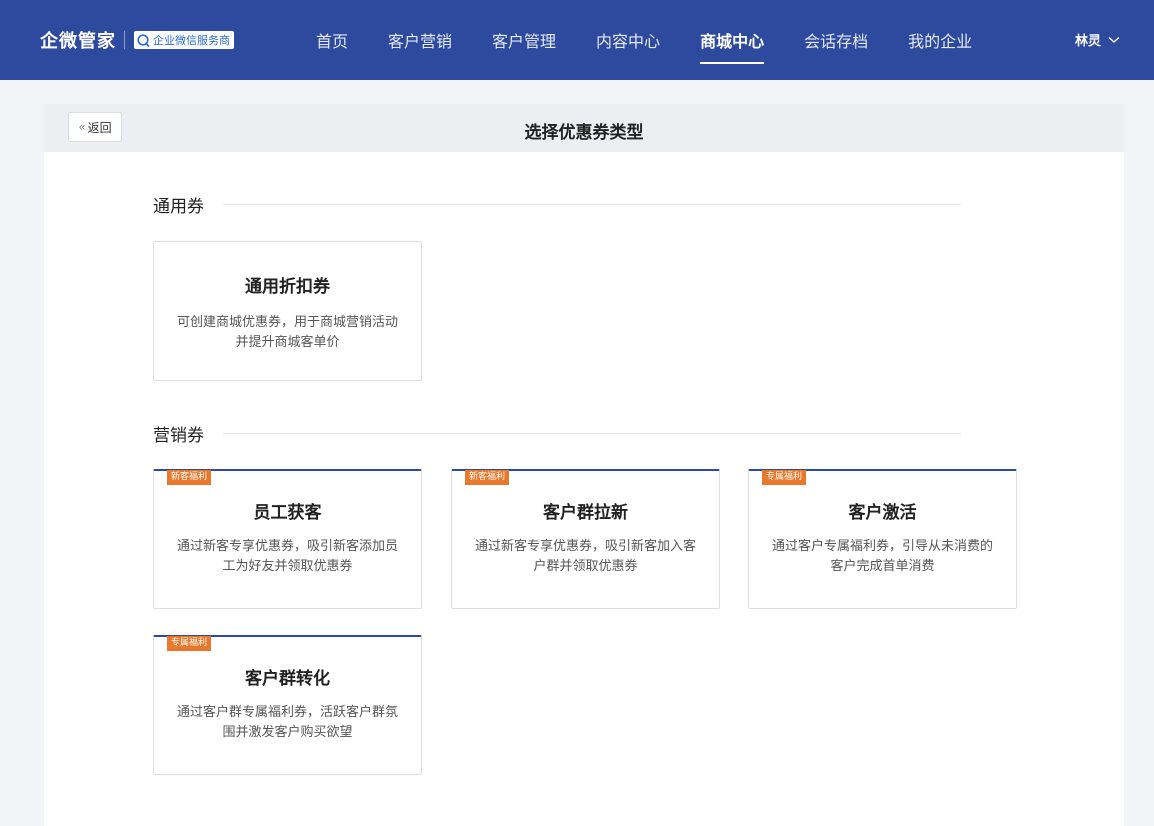  What do you see at coordinates (178, 436) in the screenshot?
I see `section-title-marketing: 营销券` at bounding box center [178, 436].